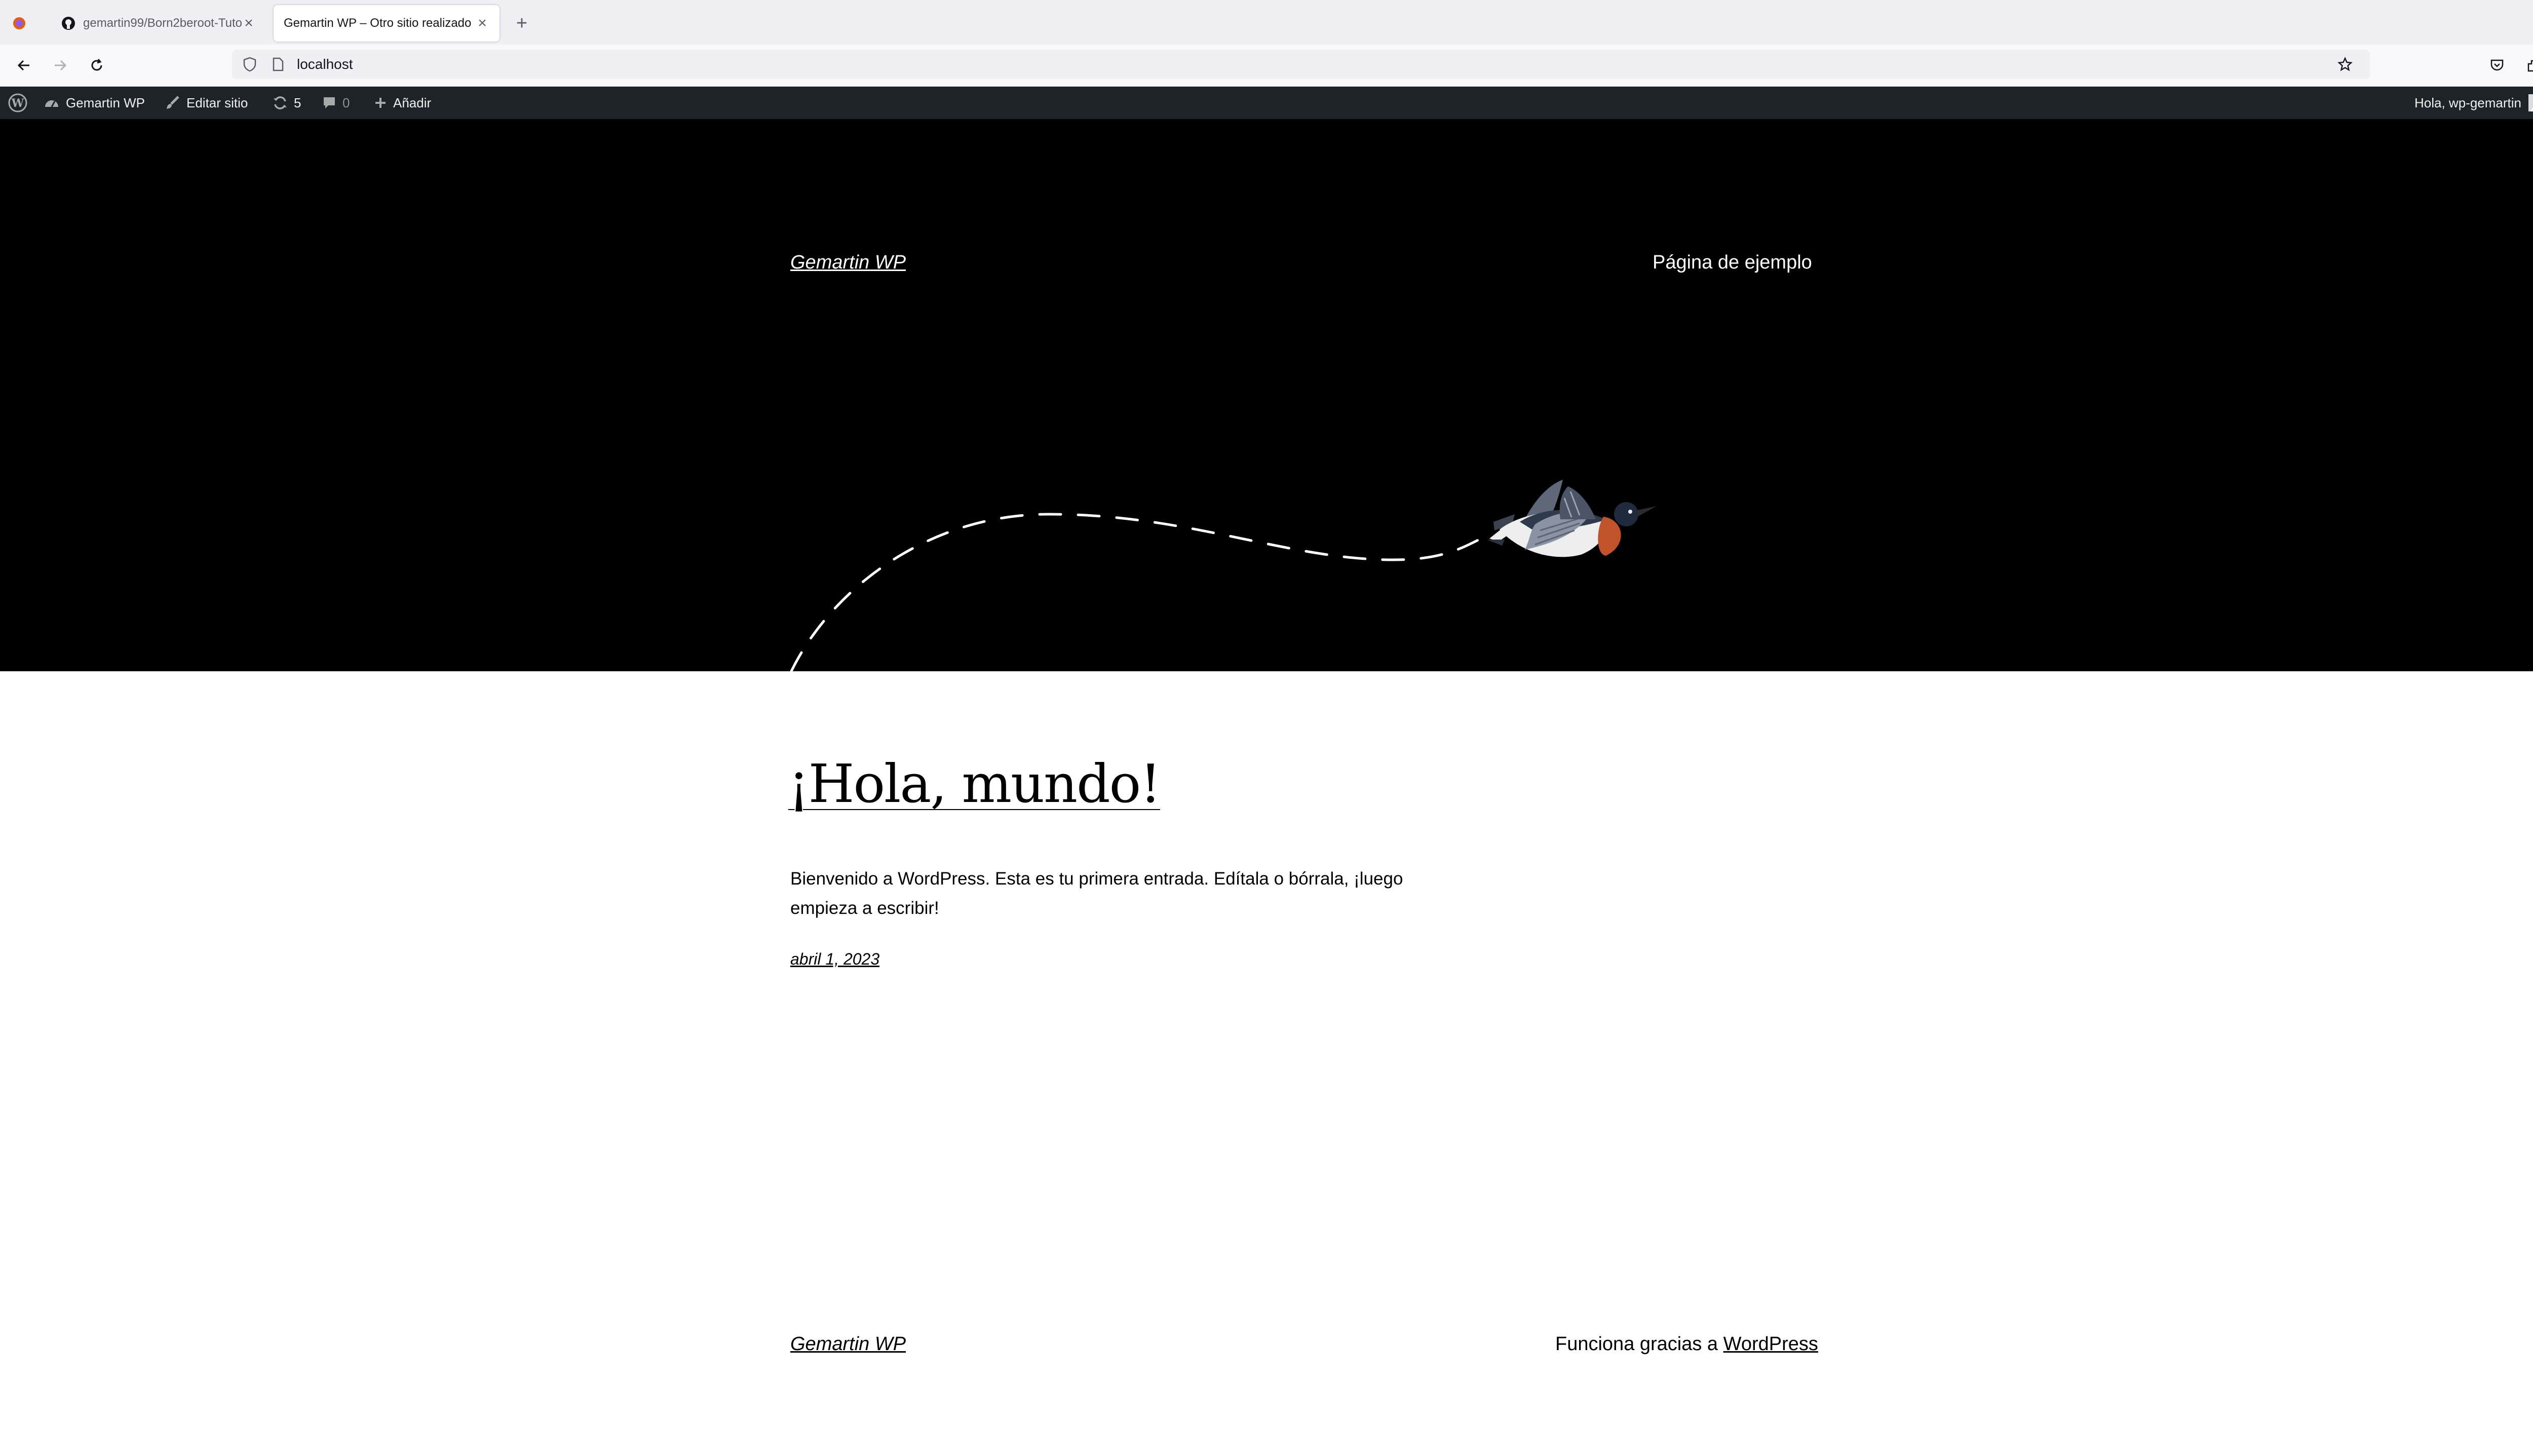 Image resolution: width=2533 pixels, height=1456 pixels. I want to click on brush-icon, so click(172, 102).